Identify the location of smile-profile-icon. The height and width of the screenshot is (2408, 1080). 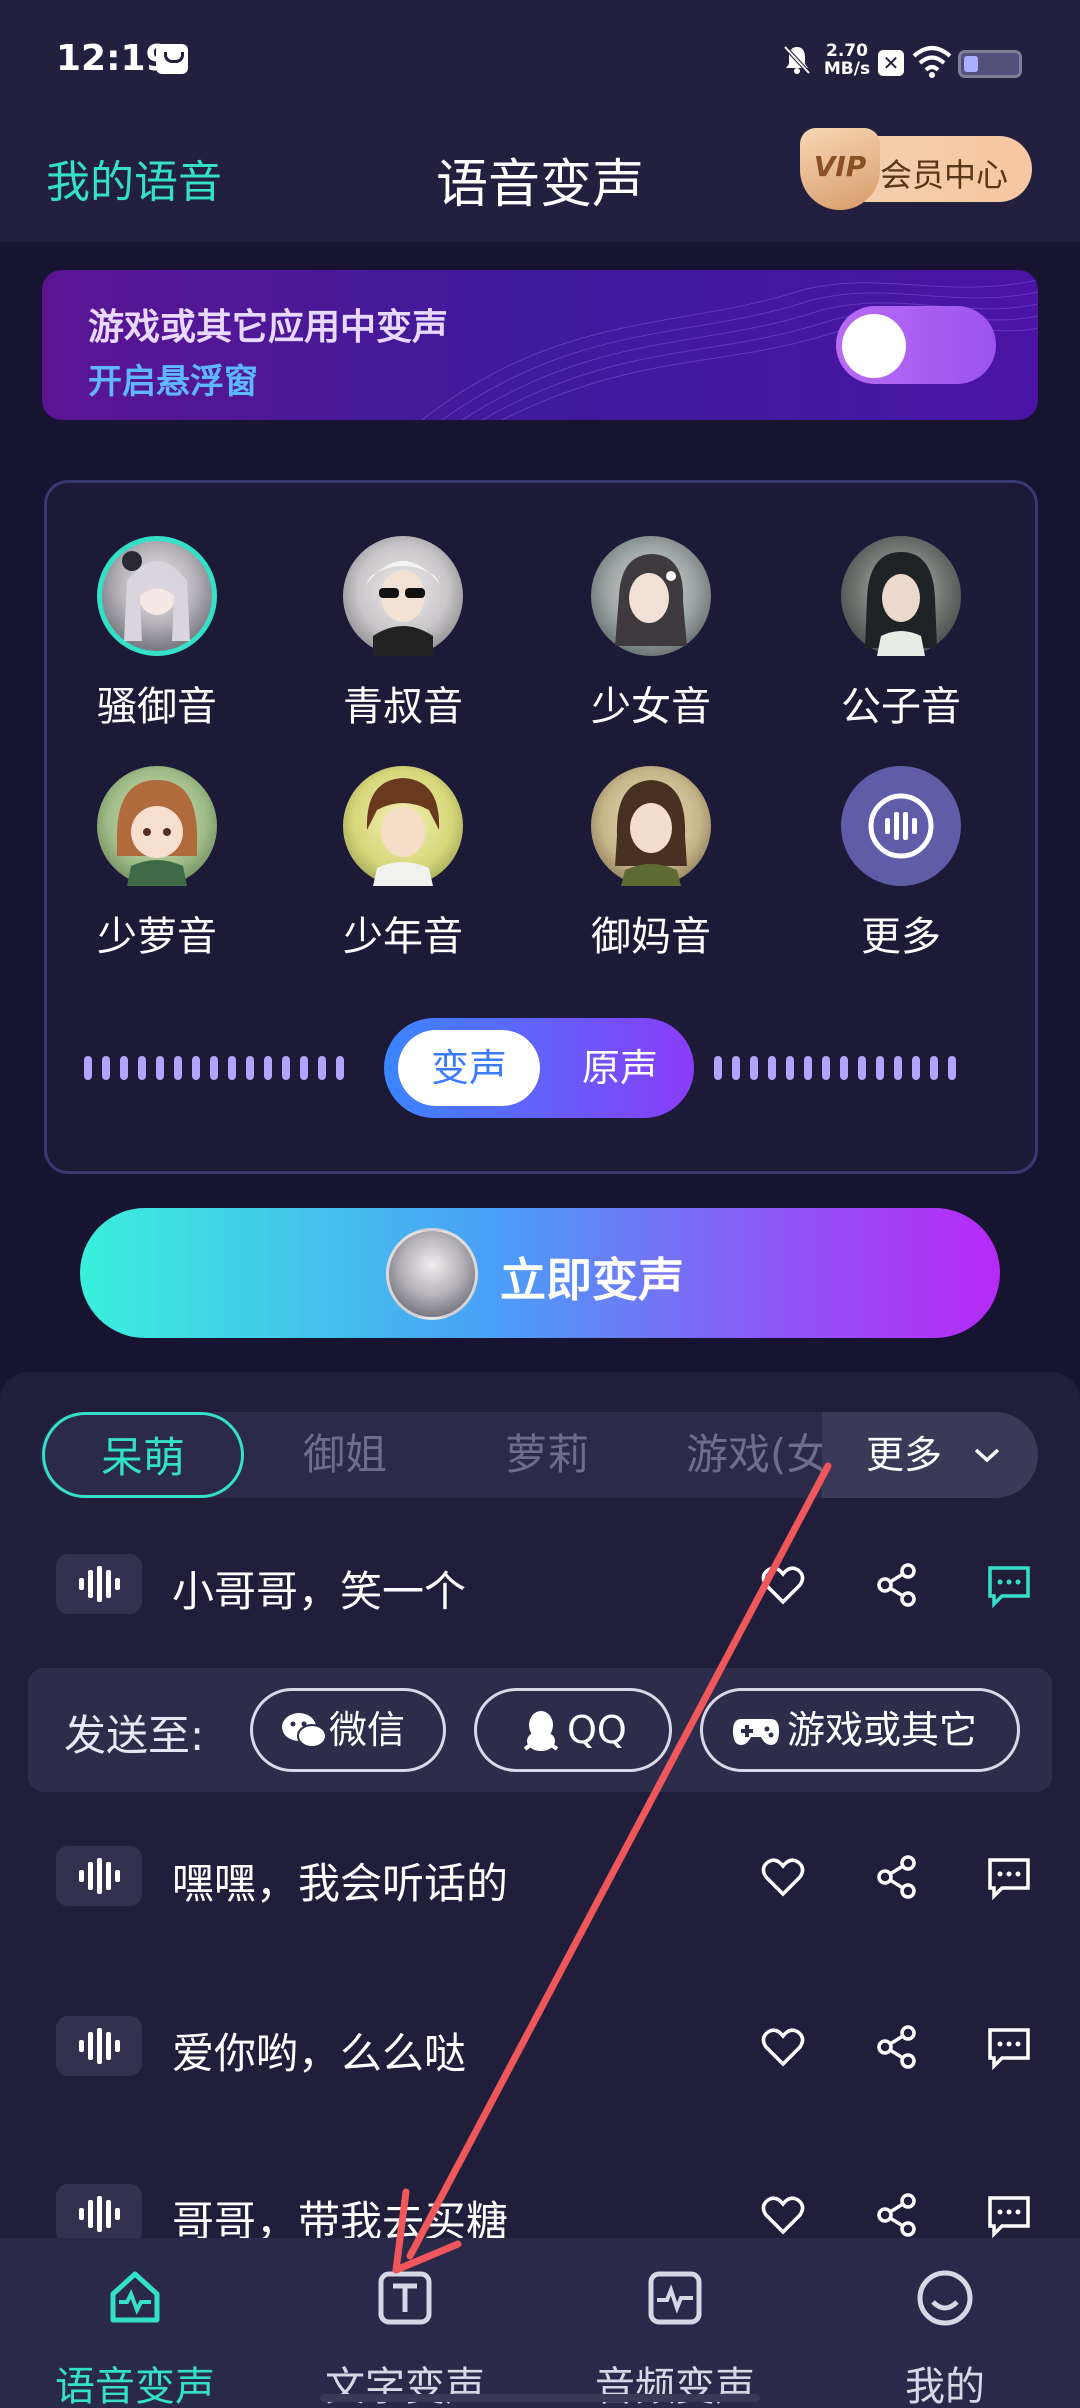
(945, 2298).